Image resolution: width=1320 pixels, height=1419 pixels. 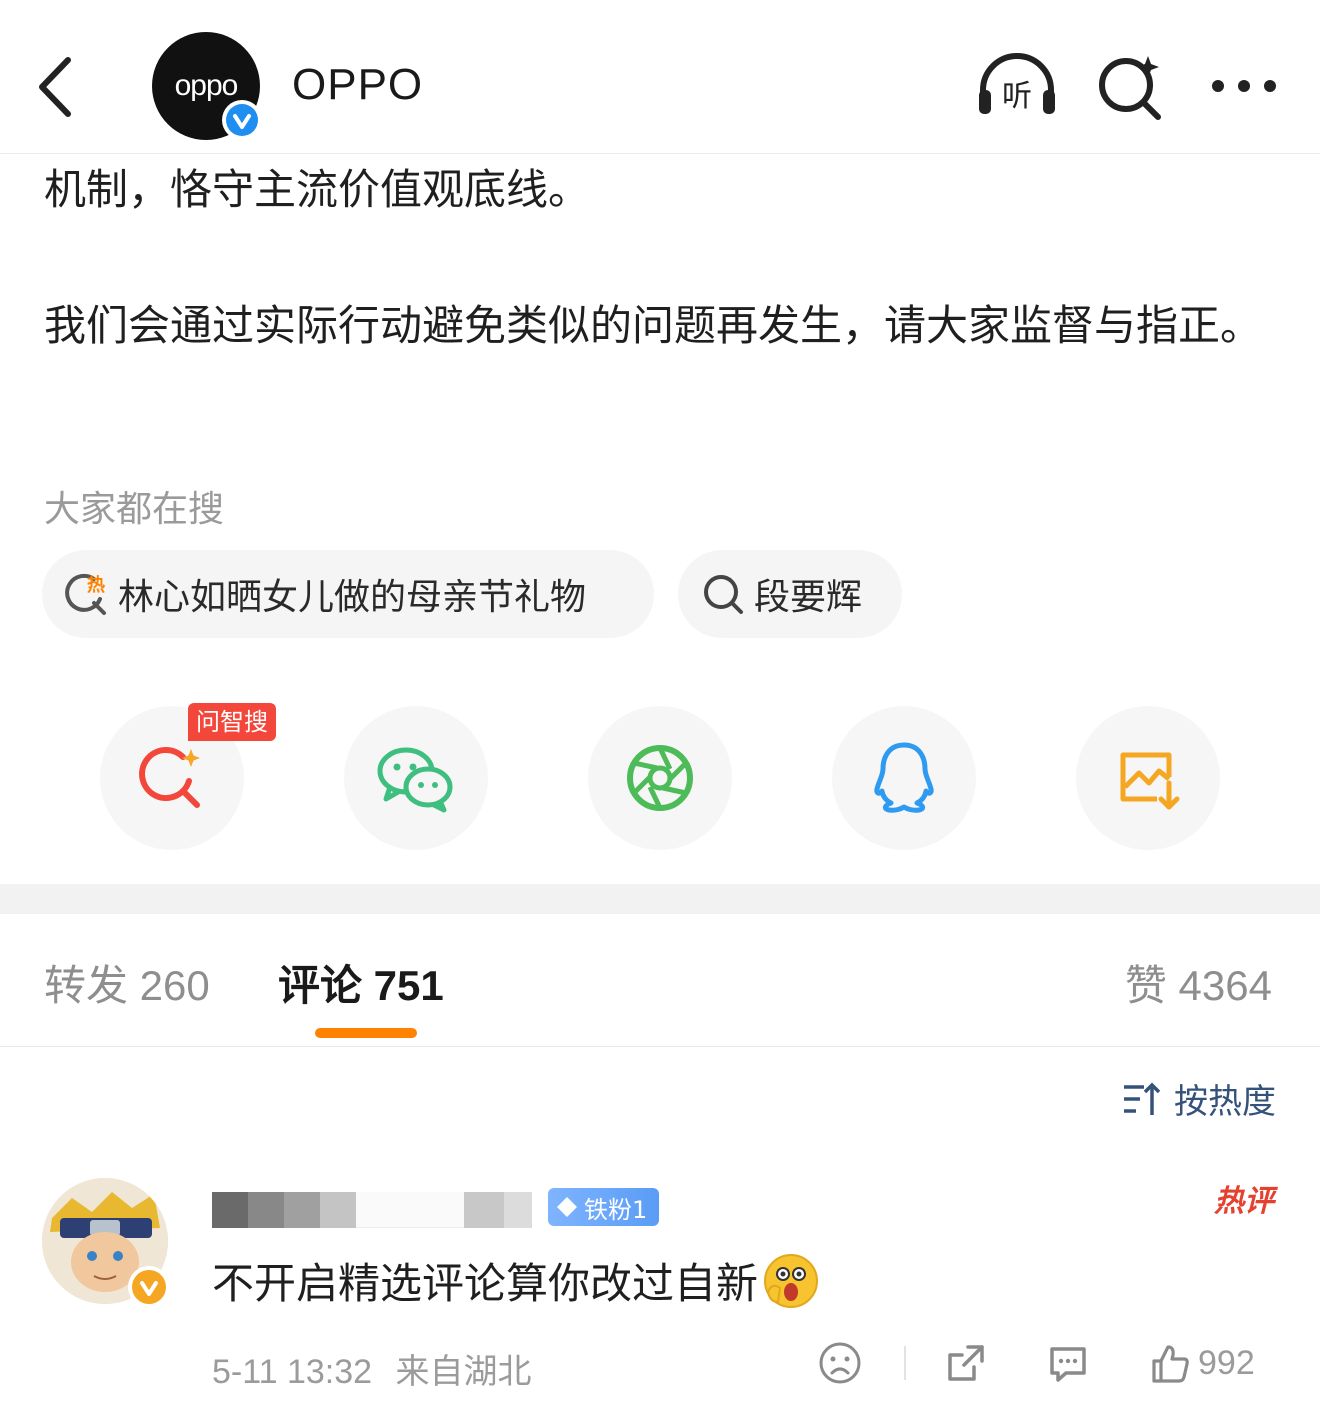 I want to click on verified-yellow-icon, so click(x=149, y=1287).